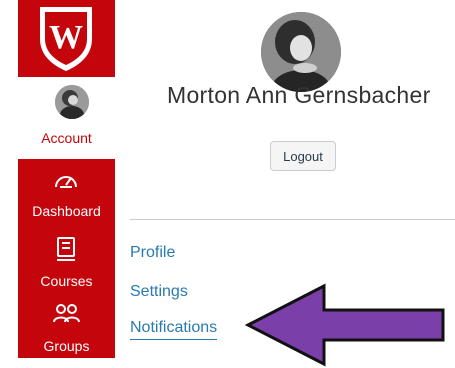 The height and width of the screenshot is (368, 455). What do you see at coordinates (299, 95) in the screenshot?
I see `user-name: Morton Ann Gernsbacher` at bounding box center [299, 95].